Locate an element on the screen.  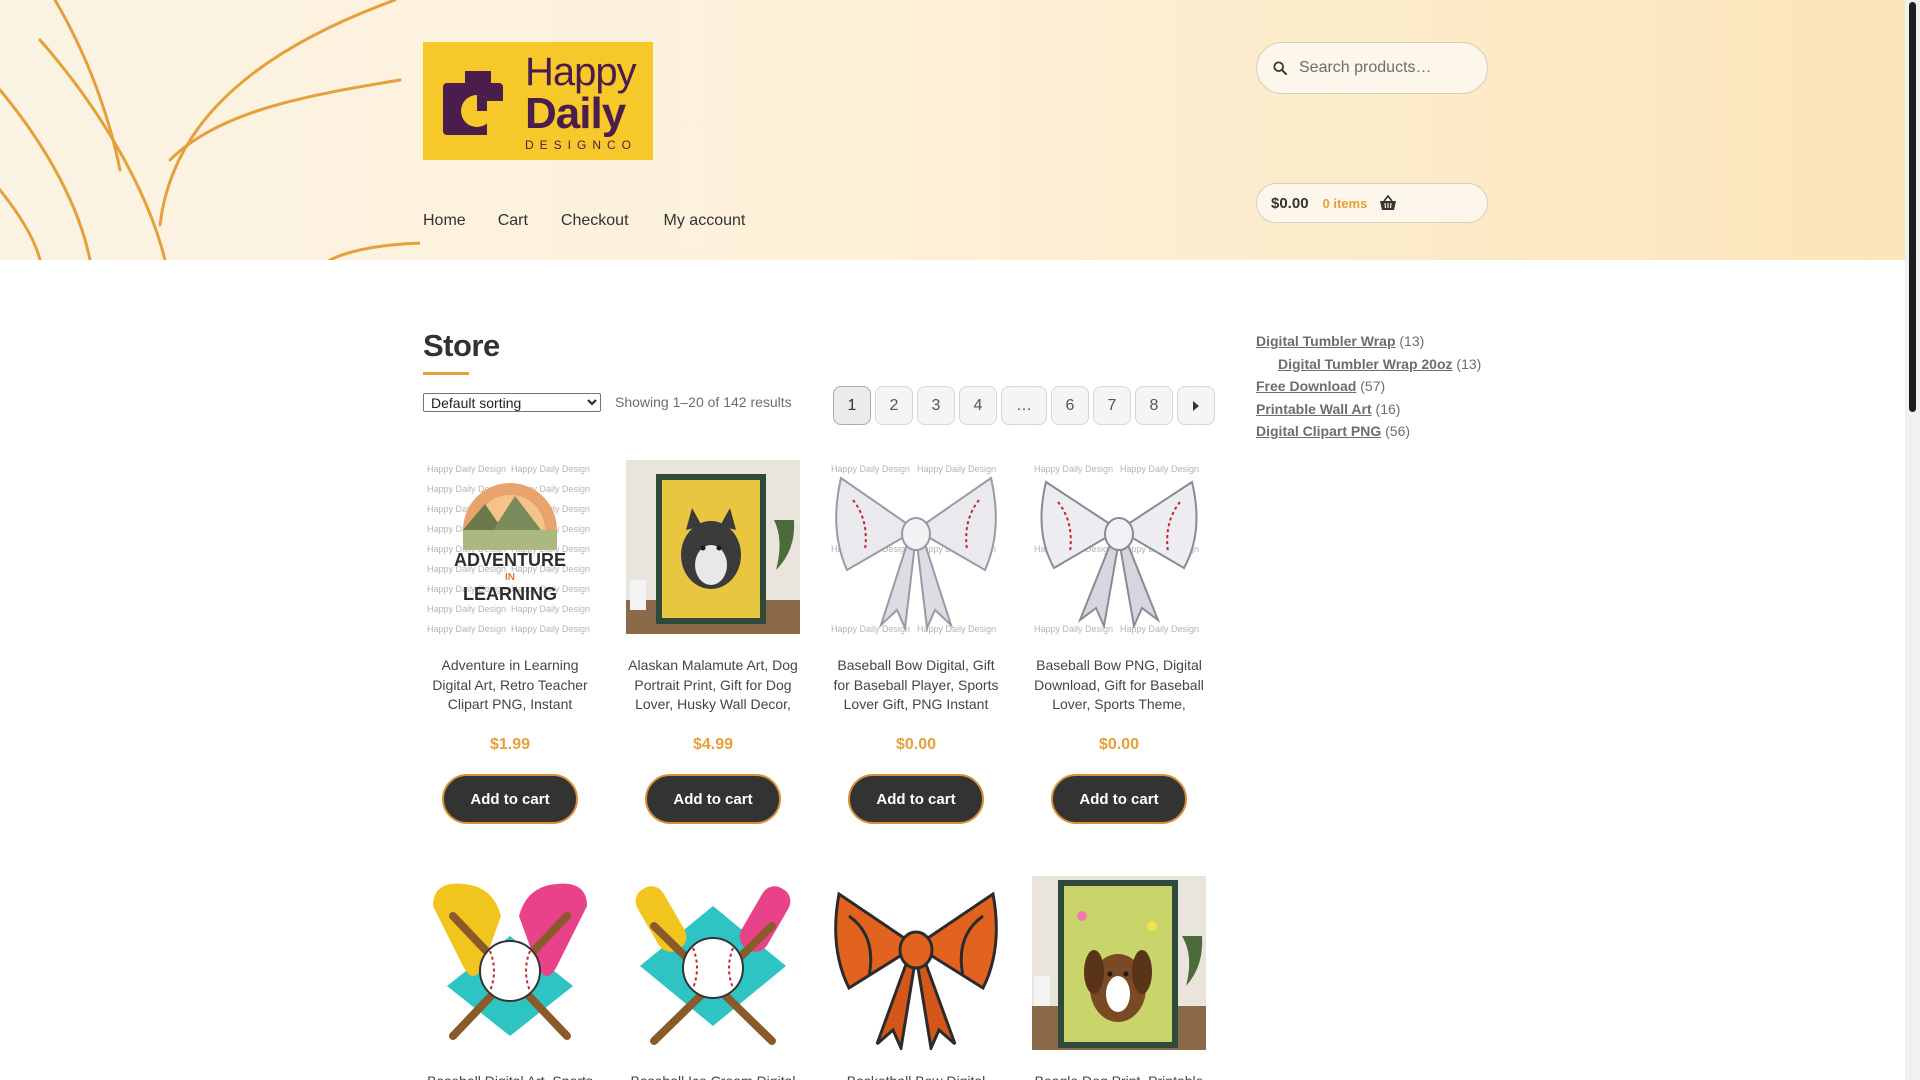
cart-count: 0 items is located at coordinates (1345, 203).